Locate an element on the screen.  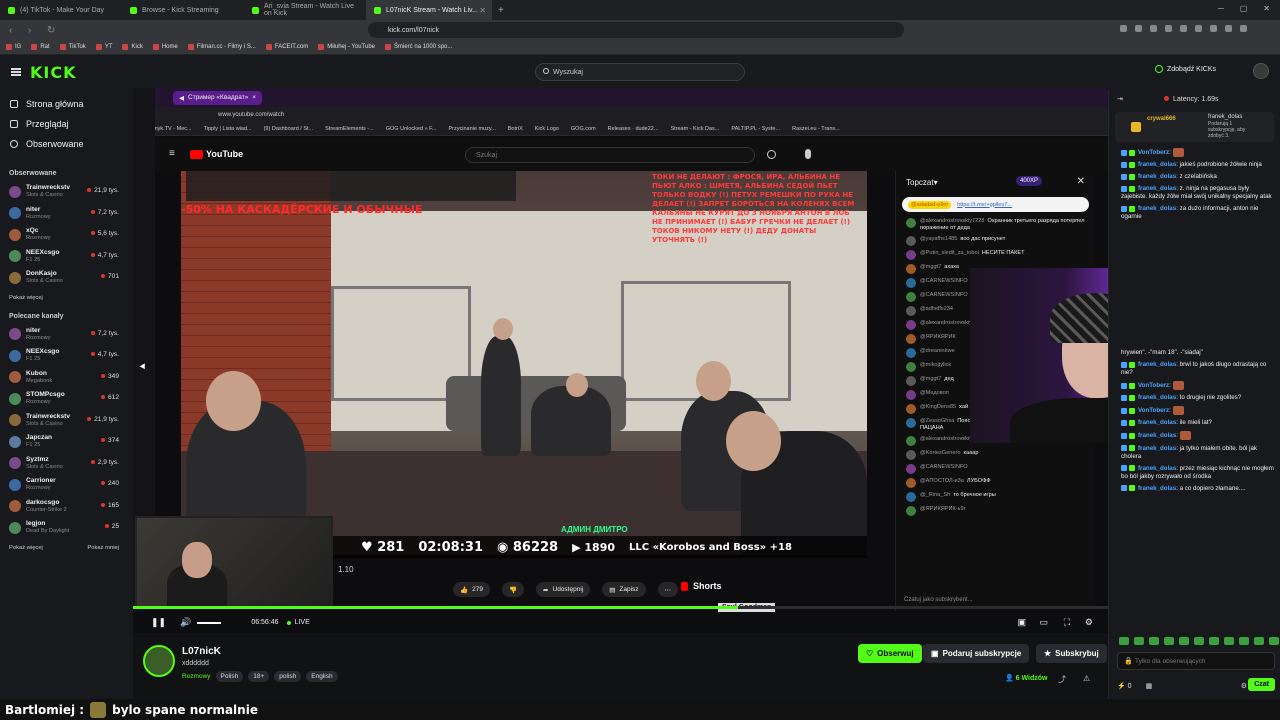
user-avatar is located at coordinates (1261, 71).